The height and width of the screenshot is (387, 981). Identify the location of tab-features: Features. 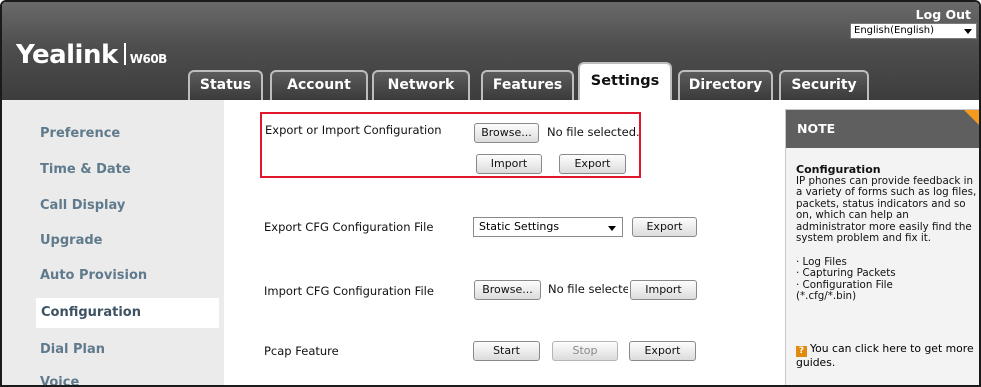
(527, 85).